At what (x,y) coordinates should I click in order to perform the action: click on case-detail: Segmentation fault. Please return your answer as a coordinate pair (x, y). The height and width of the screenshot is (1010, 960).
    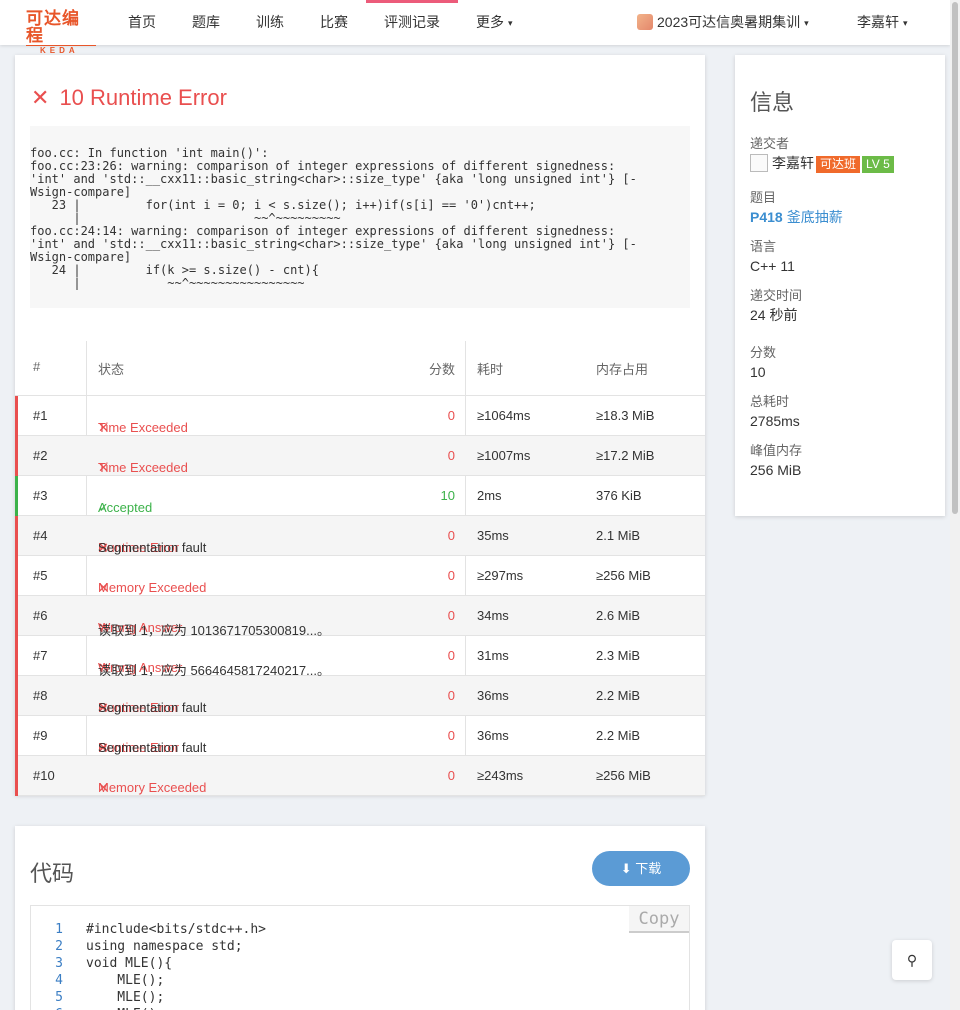
    Looking at the image, I should click on (152, 747).